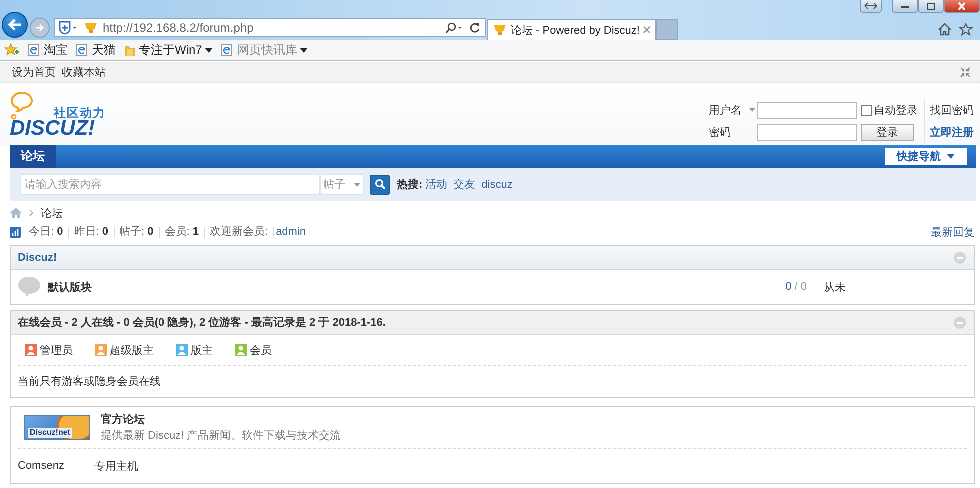  Describe the element at coordinates (33, 156) in the screenshot. I see `nav-tab: 论坛` at that location.